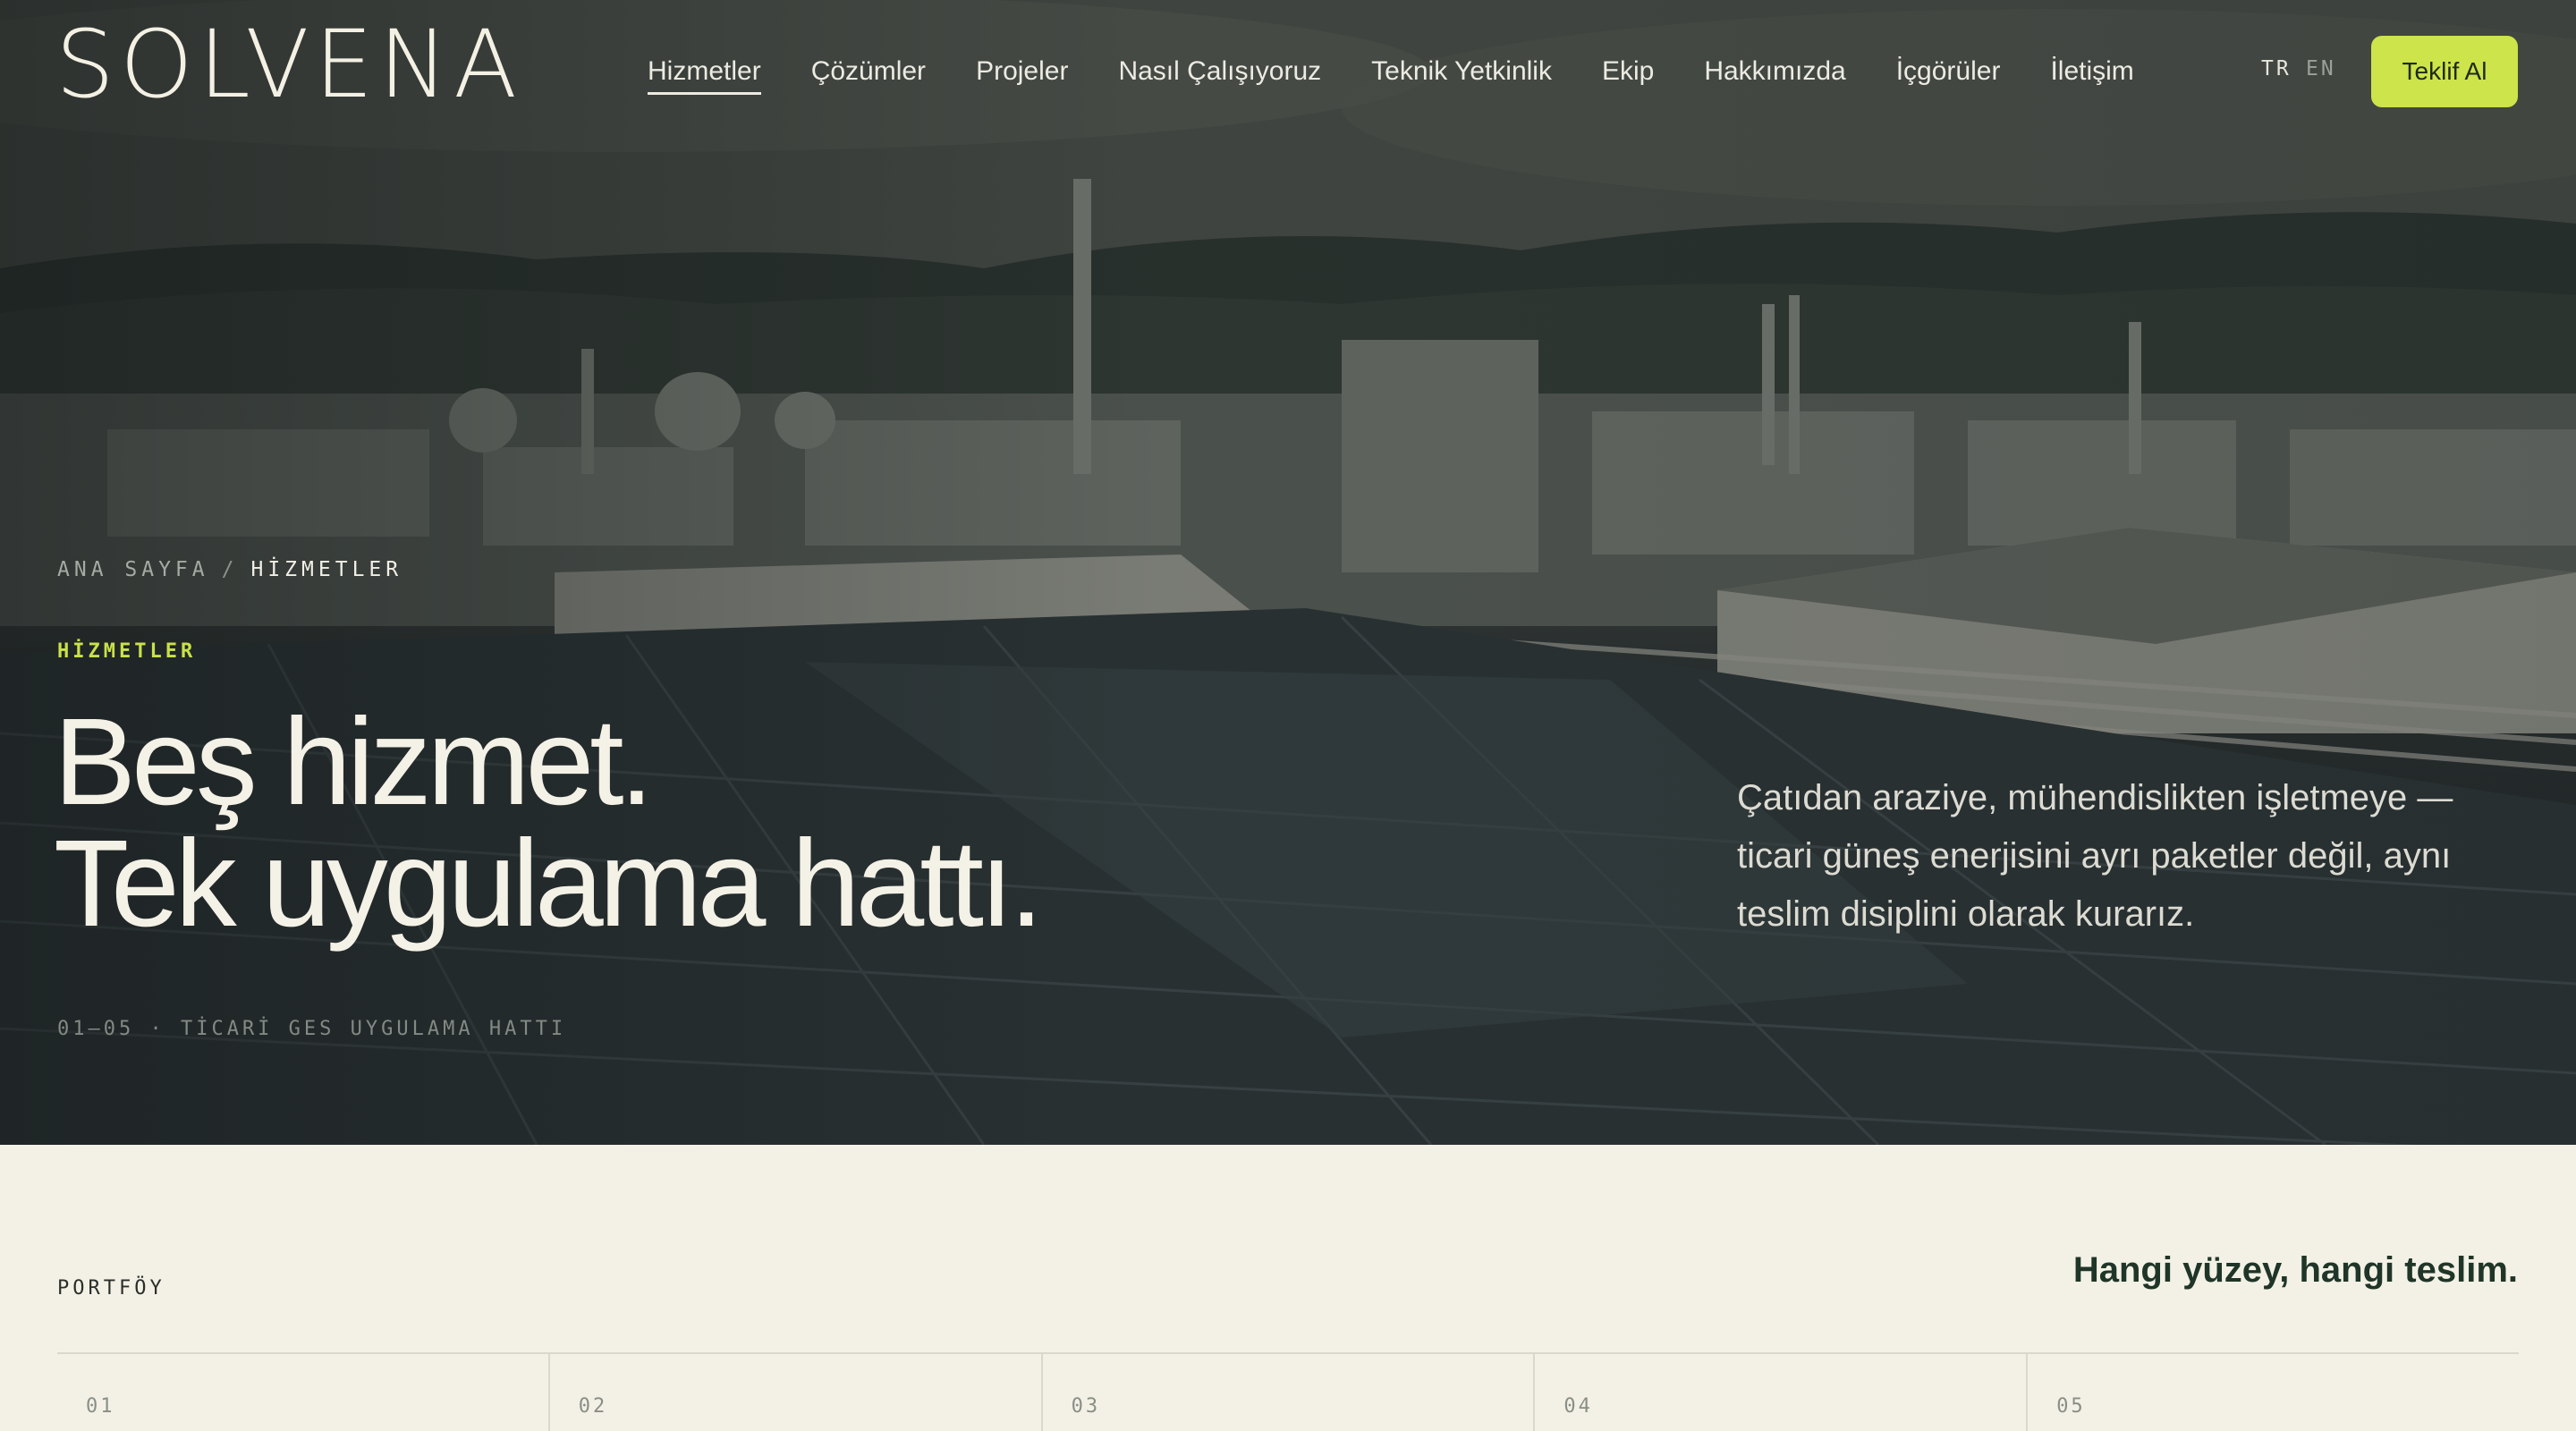 The height and width of the screenshot is (1431, 2576). I want to click on breadcrumb-current: HİZMETLER, so click(326, 570).